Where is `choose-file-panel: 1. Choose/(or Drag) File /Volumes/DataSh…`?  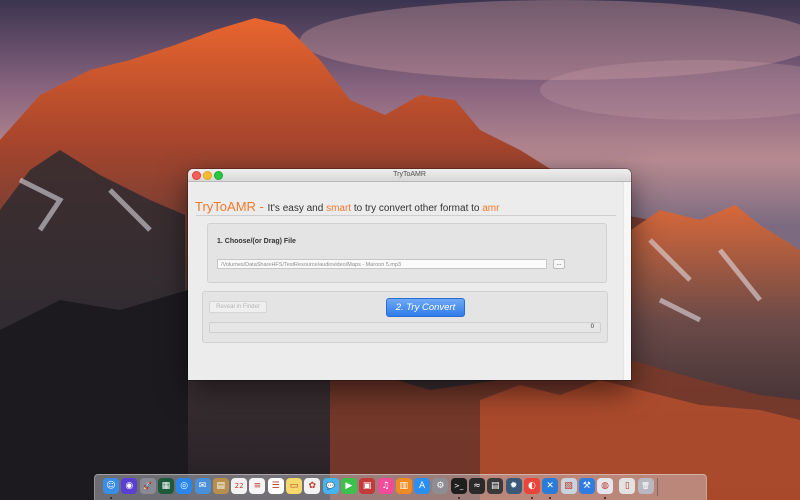 choose-file-panel: 1. Choose/(or Drag) File /Volumes/DataSh… is located at coordinates (407, 253).